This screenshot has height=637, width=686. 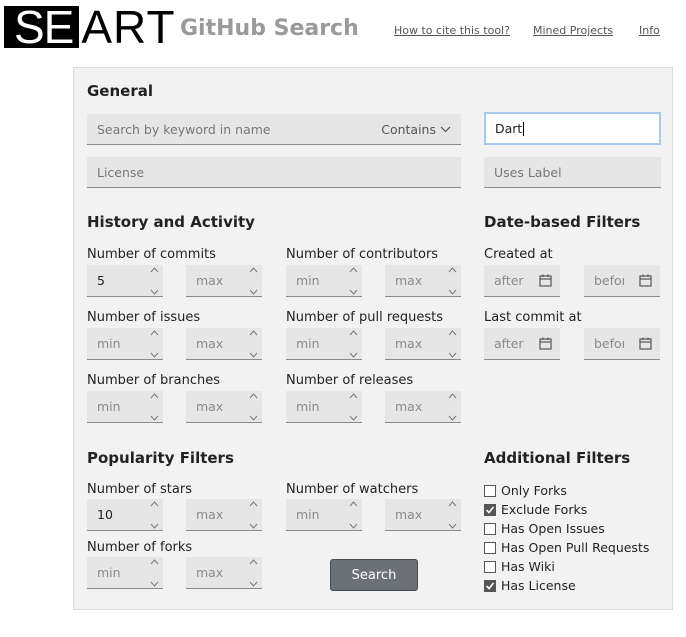 What do you see at coordinates (573, 30) in the screenshot?
I see `mined-projects-link: Mined Projects` at bounding box center [573, 30].